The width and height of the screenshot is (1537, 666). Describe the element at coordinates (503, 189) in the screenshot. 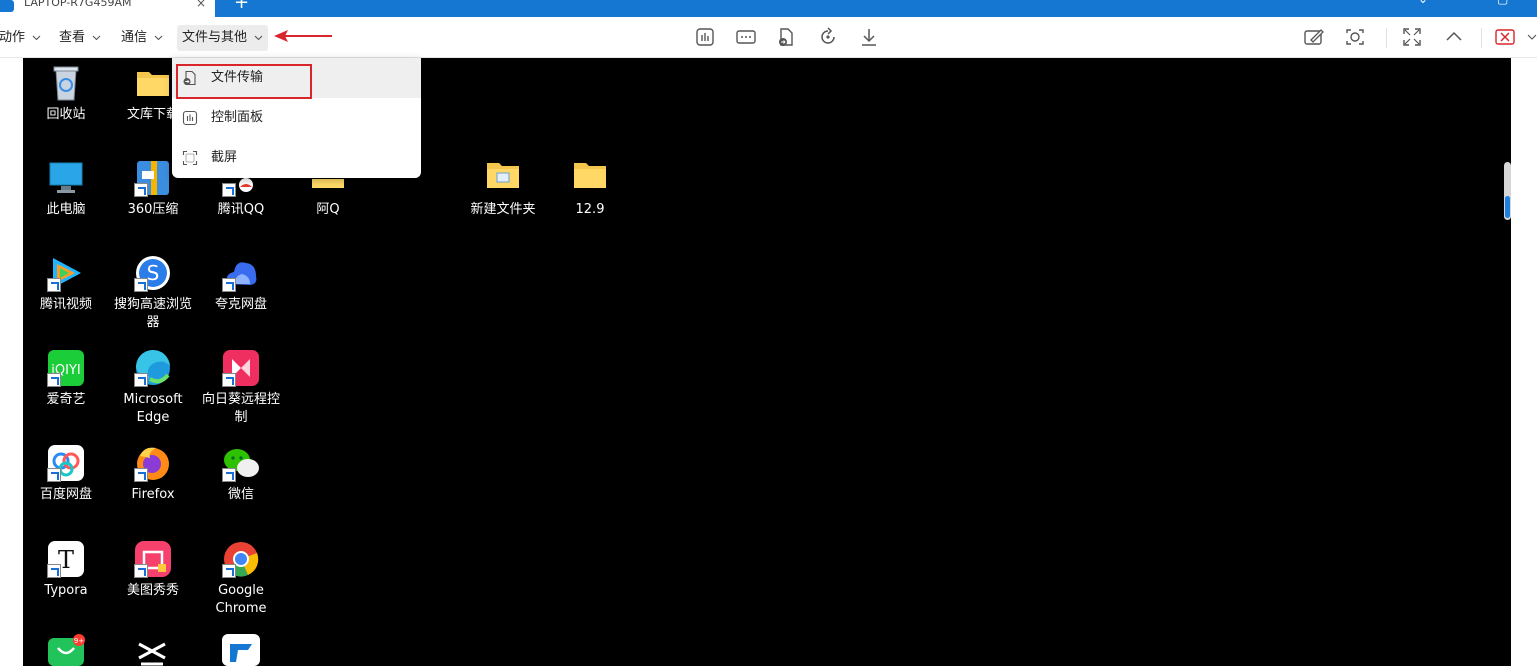

I see `desktop-icon-folder: 新建文件夹` at that location.